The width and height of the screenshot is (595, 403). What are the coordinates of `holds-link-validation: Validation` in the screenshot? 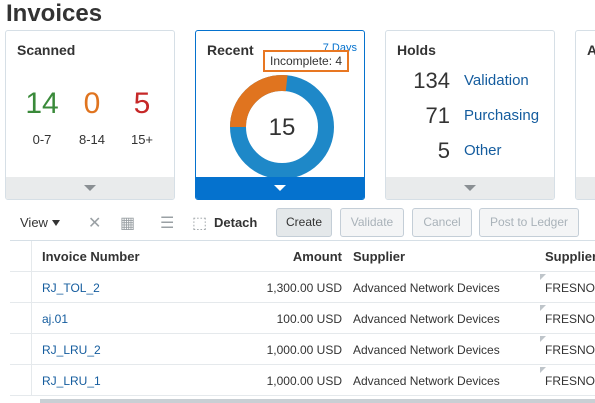 It's located at (496, 80).